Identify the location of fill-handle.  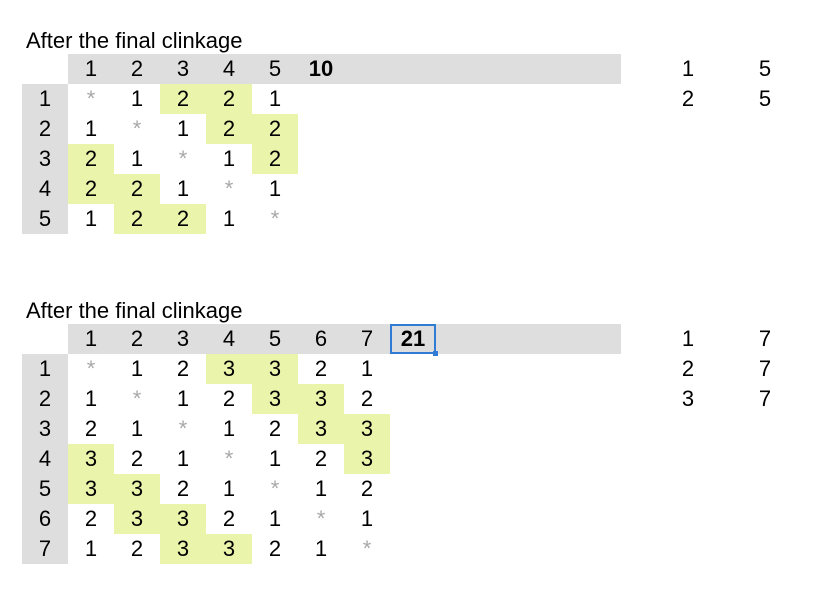
(435, 353).